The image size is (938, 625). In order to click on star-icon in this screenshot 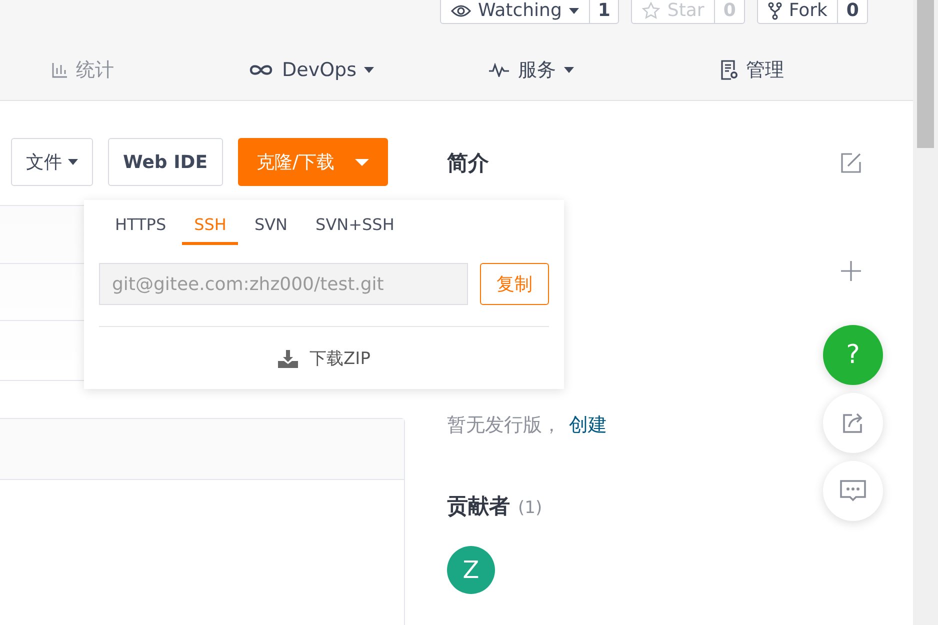, I will do `click(651, 11)`.